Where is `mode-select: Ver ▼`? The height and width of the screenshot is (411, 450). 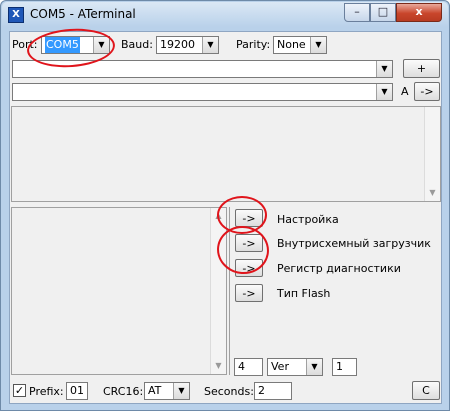
mode-select: Ver ▼ is located at coordinates (295, 367).